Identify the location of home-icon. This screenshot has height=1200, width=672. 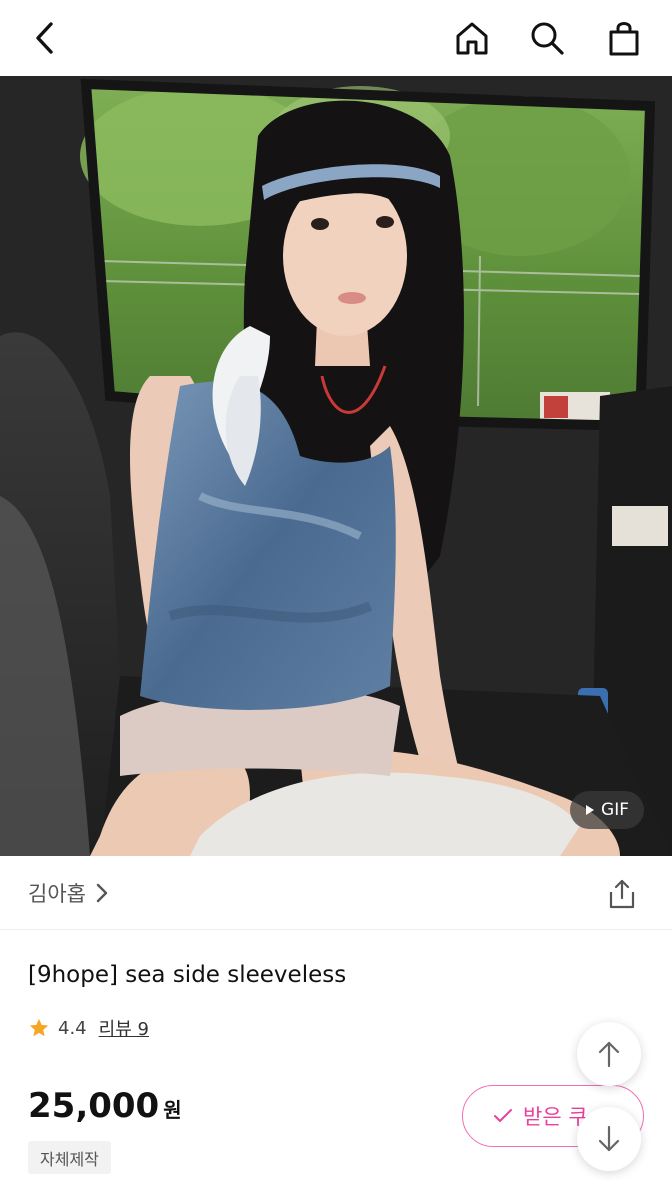
(472, 38).